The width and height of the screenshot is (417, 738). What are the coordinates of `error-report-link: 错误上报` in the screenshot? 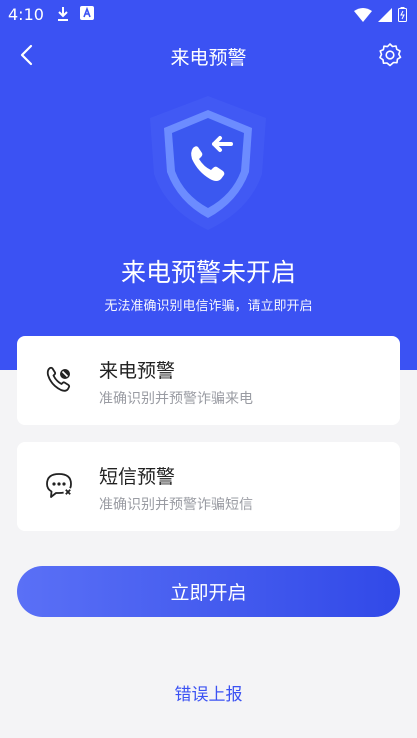 It's located at (208, 692).